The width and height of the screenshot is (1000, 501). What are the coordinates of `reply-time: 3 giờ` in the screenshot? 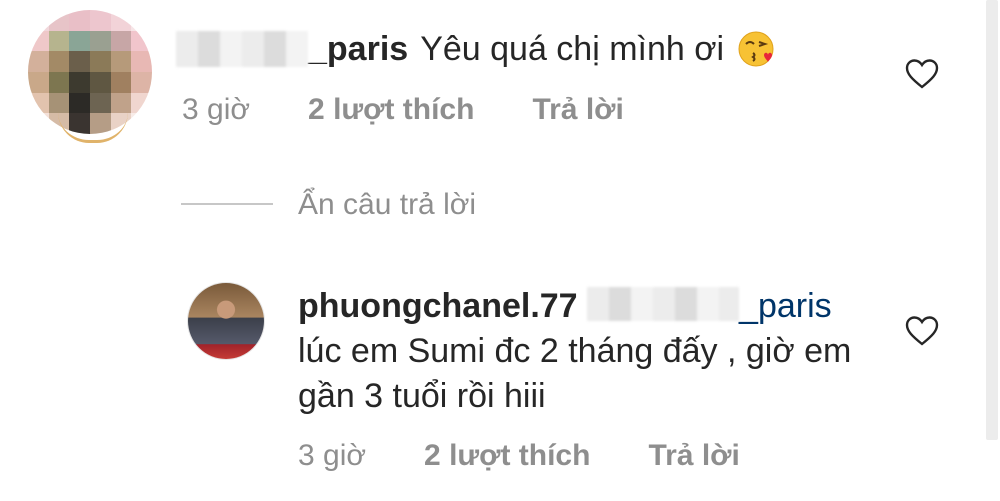 It's located at (332, 455).